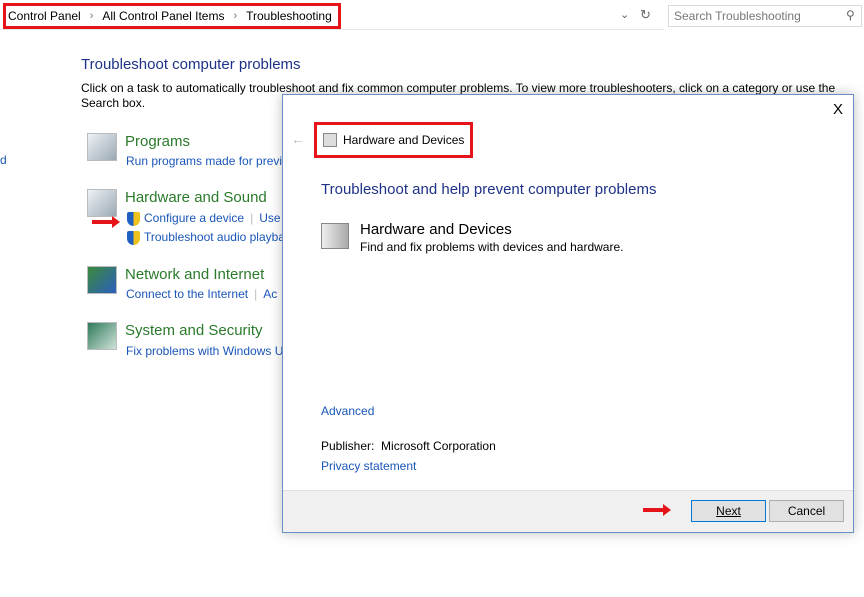 The image size is (864, 597). What do you see at coordinates (194, 330) in the screenshot?
I see `category-system-security: System and Security` at bounding box center [194, 330].